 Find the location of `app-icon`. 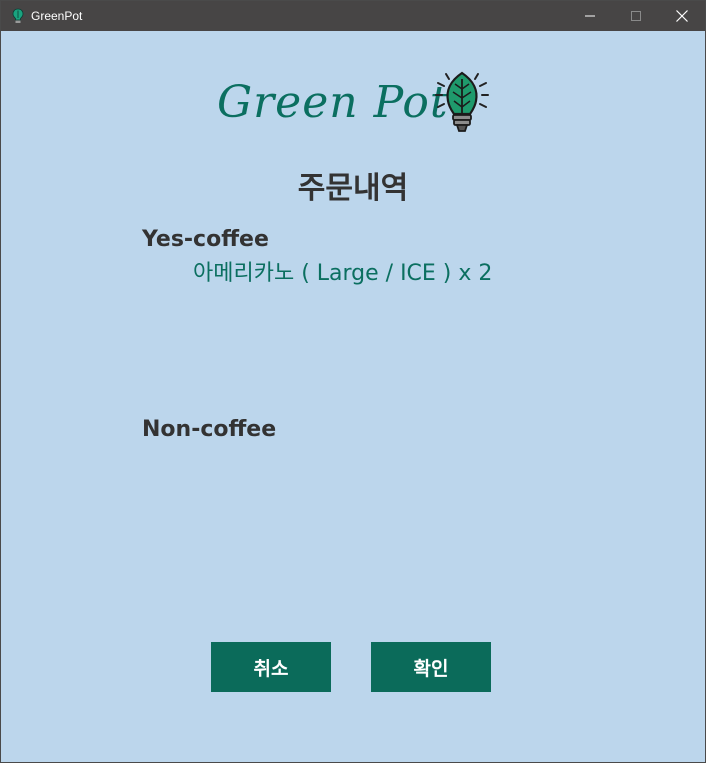

app-icon is located at coordinates (18, 15).